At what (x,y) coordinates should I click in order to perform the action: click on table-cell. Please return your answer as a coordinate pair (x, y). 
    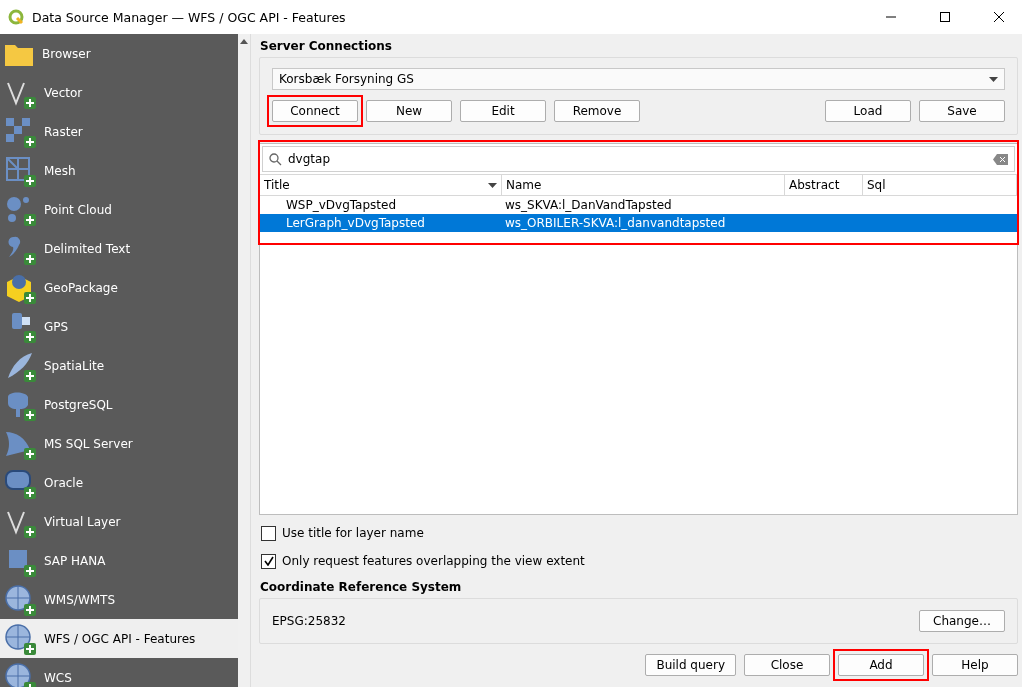
    Looking at the image, I should click on (940, 223).